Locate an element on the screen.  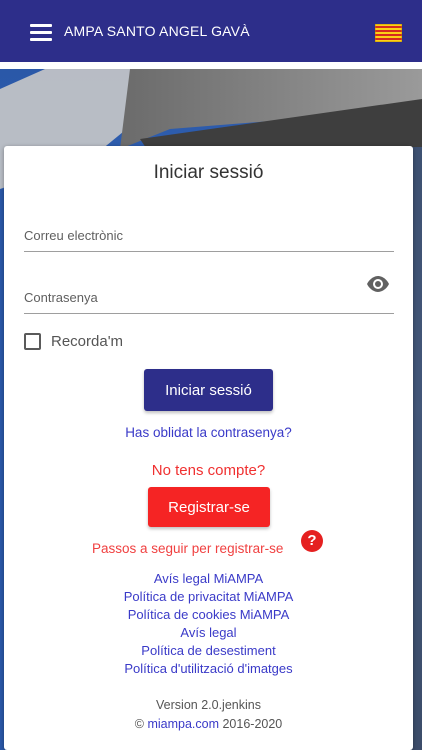
hamburger-menu-icon is located at coordinates (41, 32).